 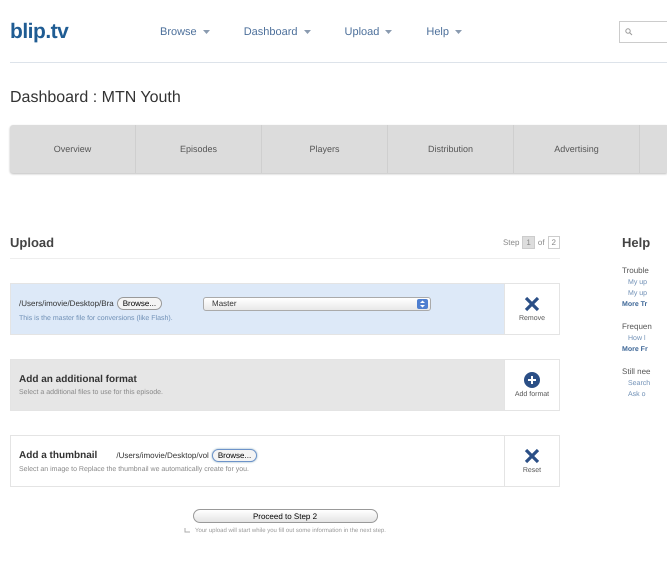 I want to click on section-heading: Upload, so click(x=32, y=242).